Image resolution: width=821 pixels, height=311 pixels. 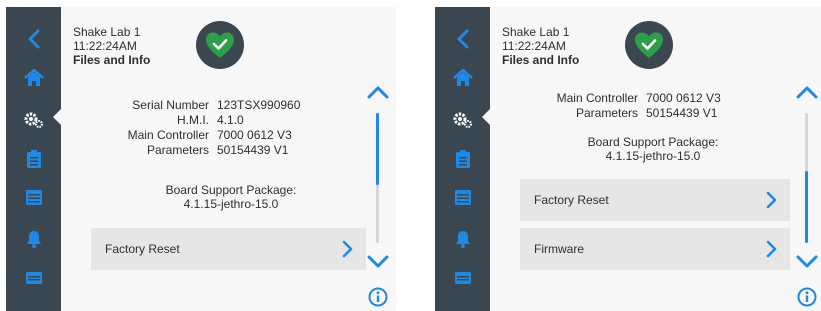 What do you see at coordinates (230, 120) in the screenshot?
I see `info-value: 4.1.0` at bounding box center [230, 120].